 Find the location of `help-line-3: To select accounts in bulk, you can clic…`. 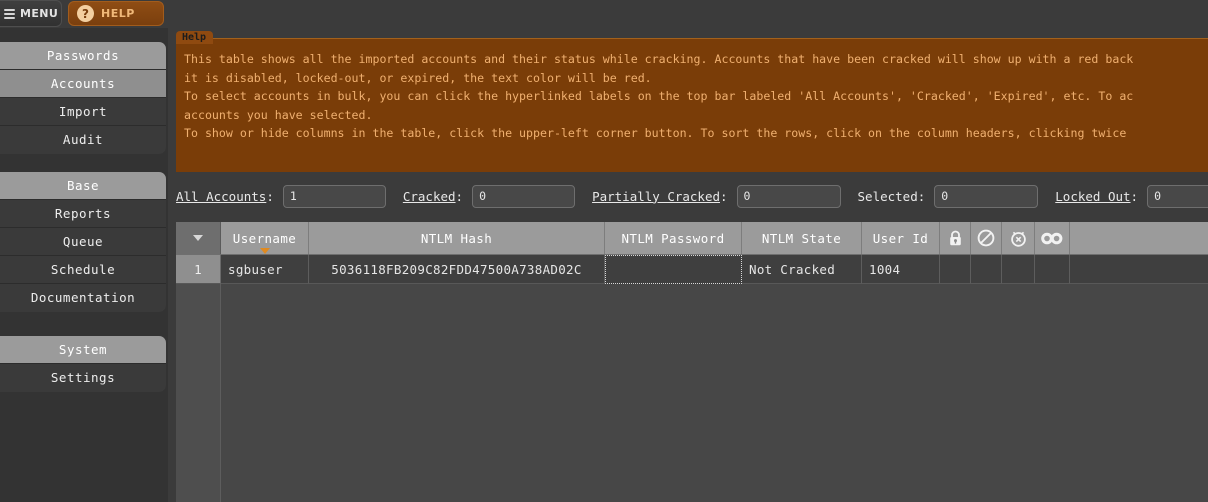

help-line-3: To select accounts in bulk, you can clic… is located at coordinates (659, 96).